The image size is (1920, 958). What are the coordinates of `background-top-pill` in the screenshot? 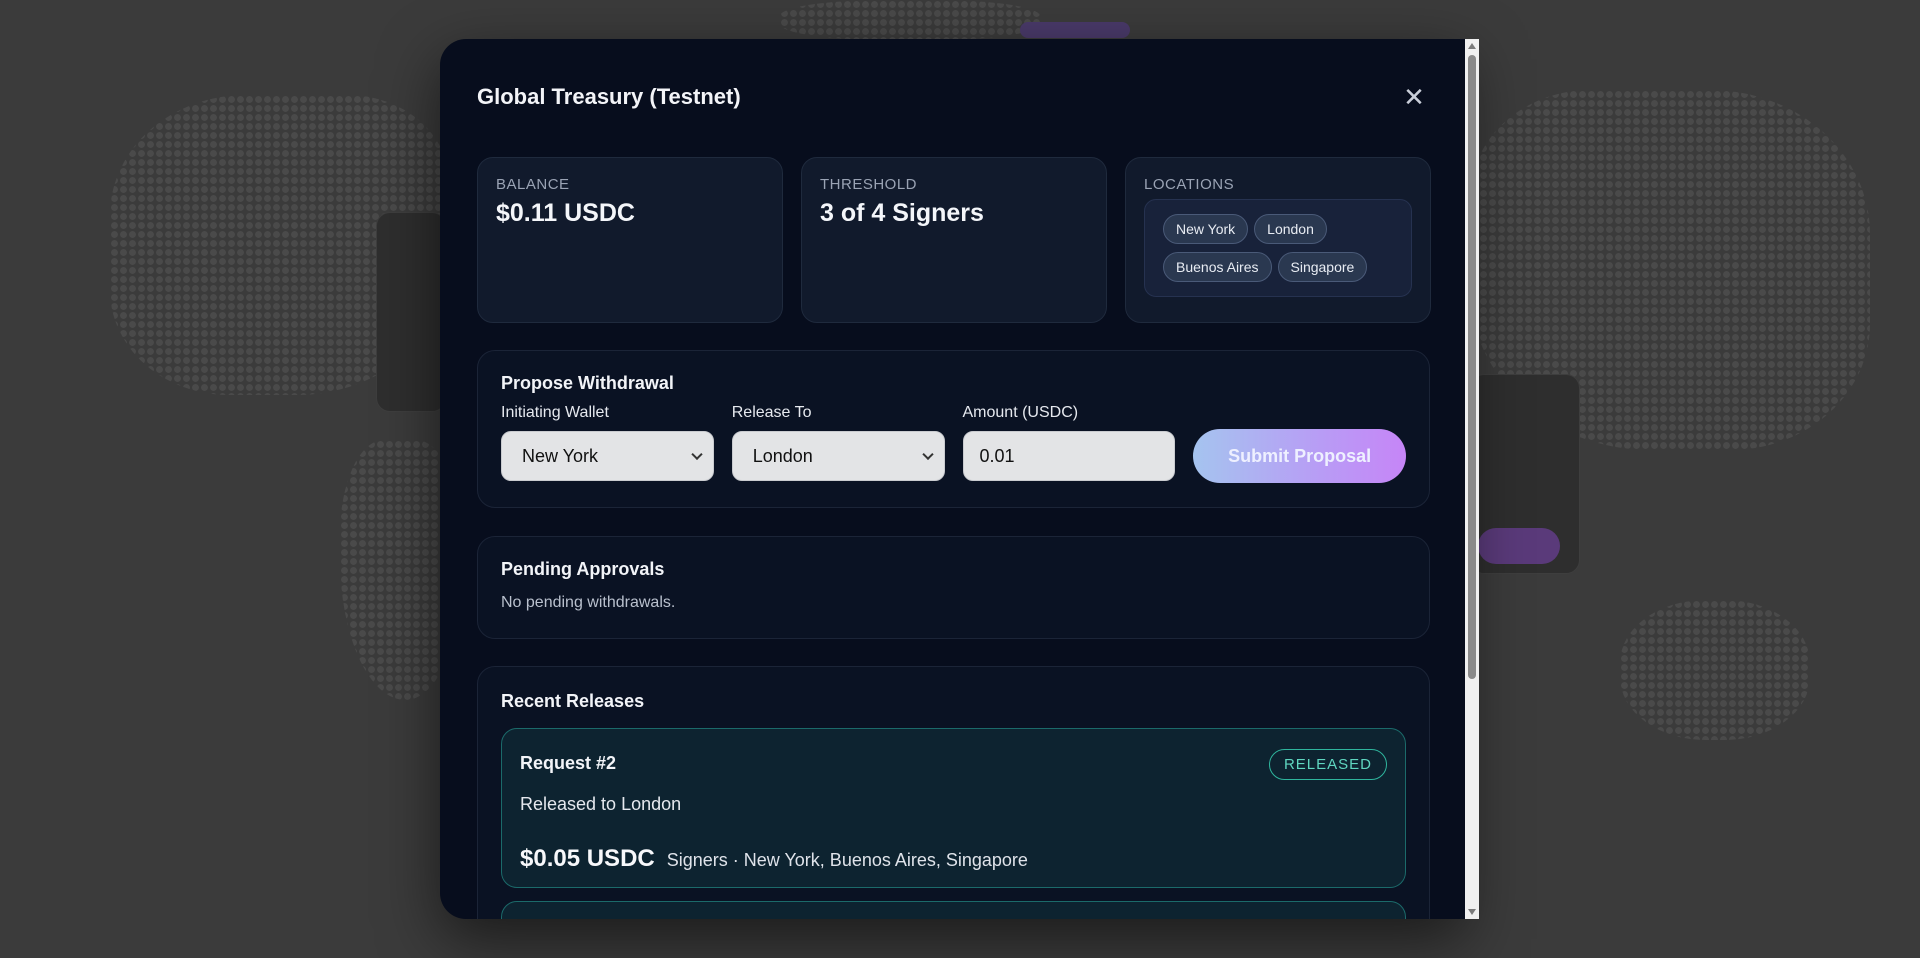 It's located at (1075, 30).